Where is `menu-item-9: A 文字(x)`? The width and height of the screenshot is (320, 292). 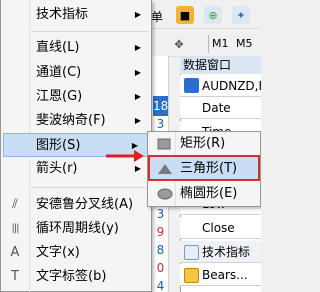
menu-item-9: A 文字(x) is located at coordinates (76, 253).